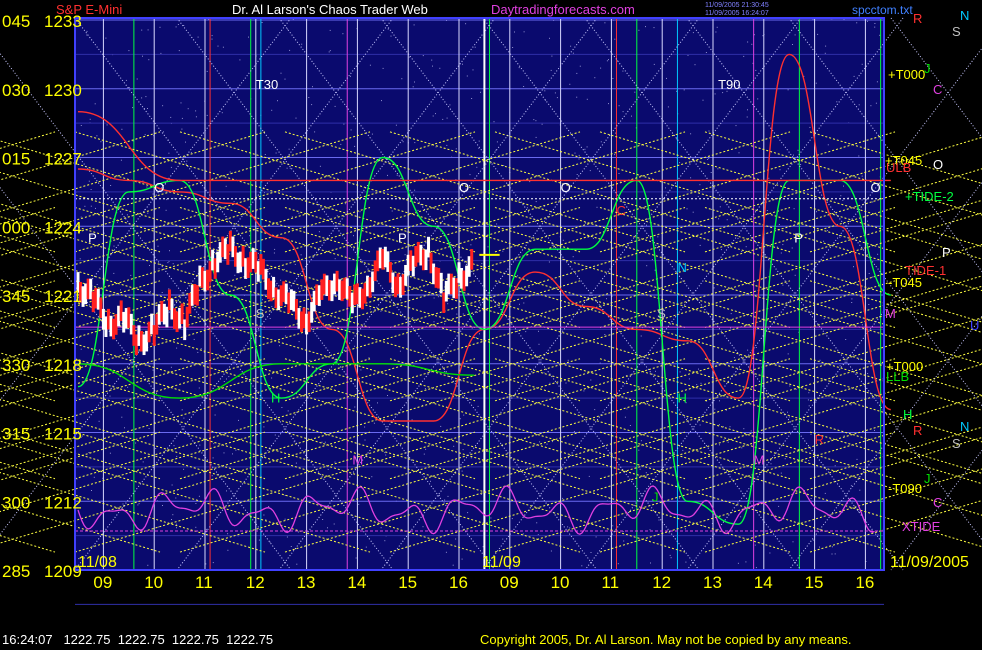 The width and height of the screenshot is (982, 650). What do you see at coordinates (882, 10) in the screenshot?
I see `chart-file: spcctom.txt` at bounding box center [882, 10].